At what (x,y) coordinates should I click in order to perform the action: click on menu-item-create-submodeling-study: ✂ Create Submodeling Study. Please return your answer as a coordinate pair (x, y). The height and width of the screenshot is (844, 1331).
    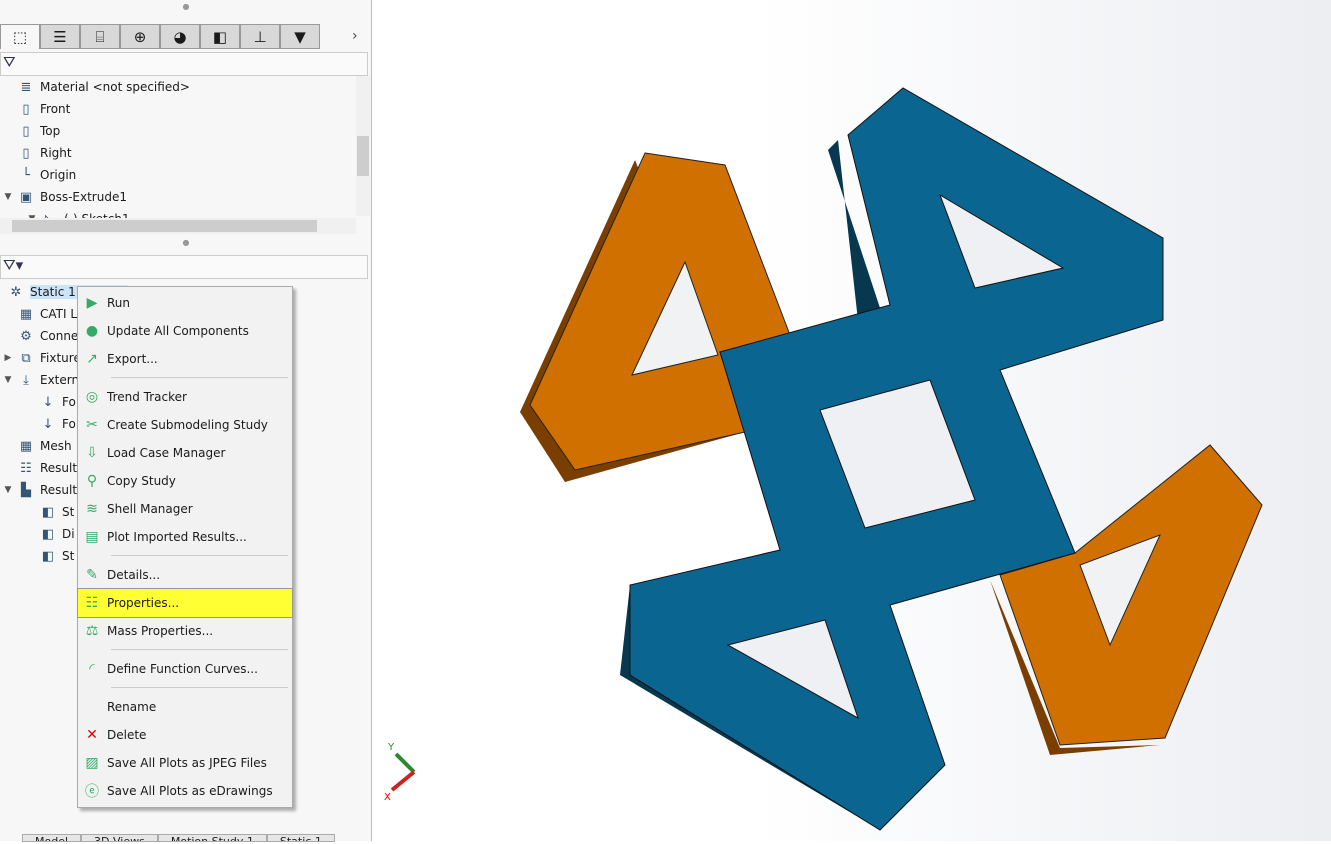
    Looking at the image, I should click on (185, 425).